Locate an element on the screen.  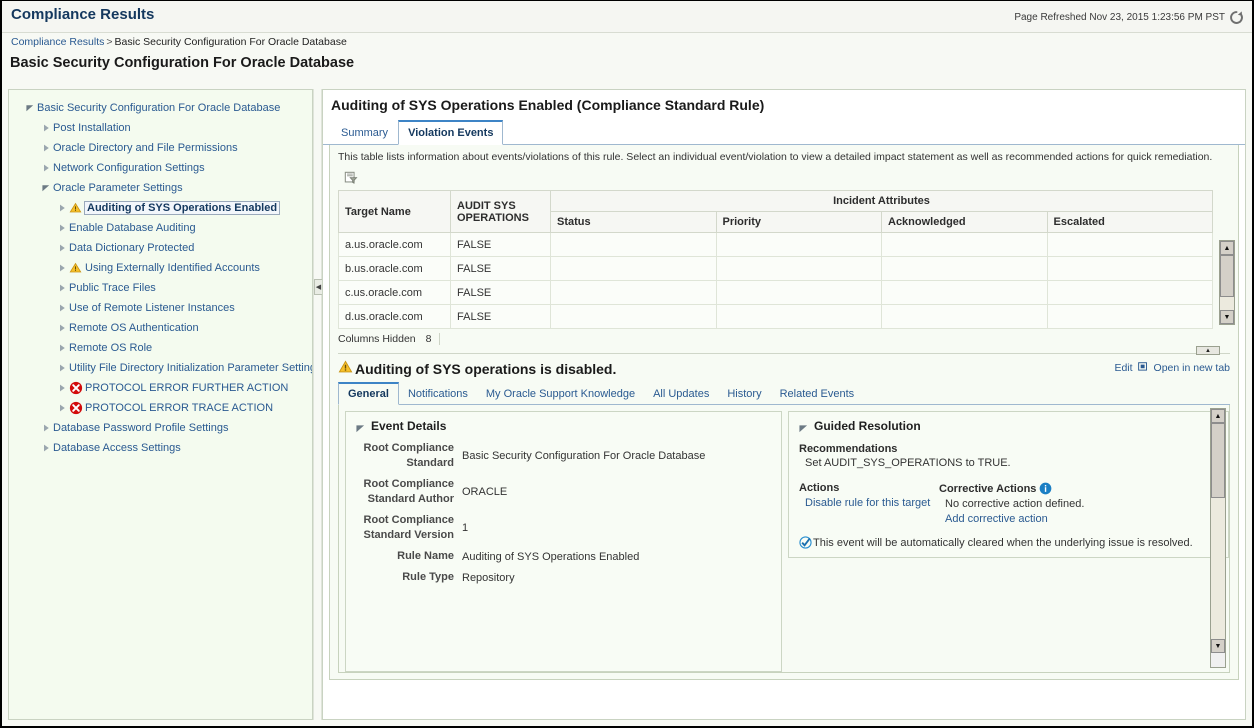
column-header-escalated: Escalated is located at coordinates (1129, 222).